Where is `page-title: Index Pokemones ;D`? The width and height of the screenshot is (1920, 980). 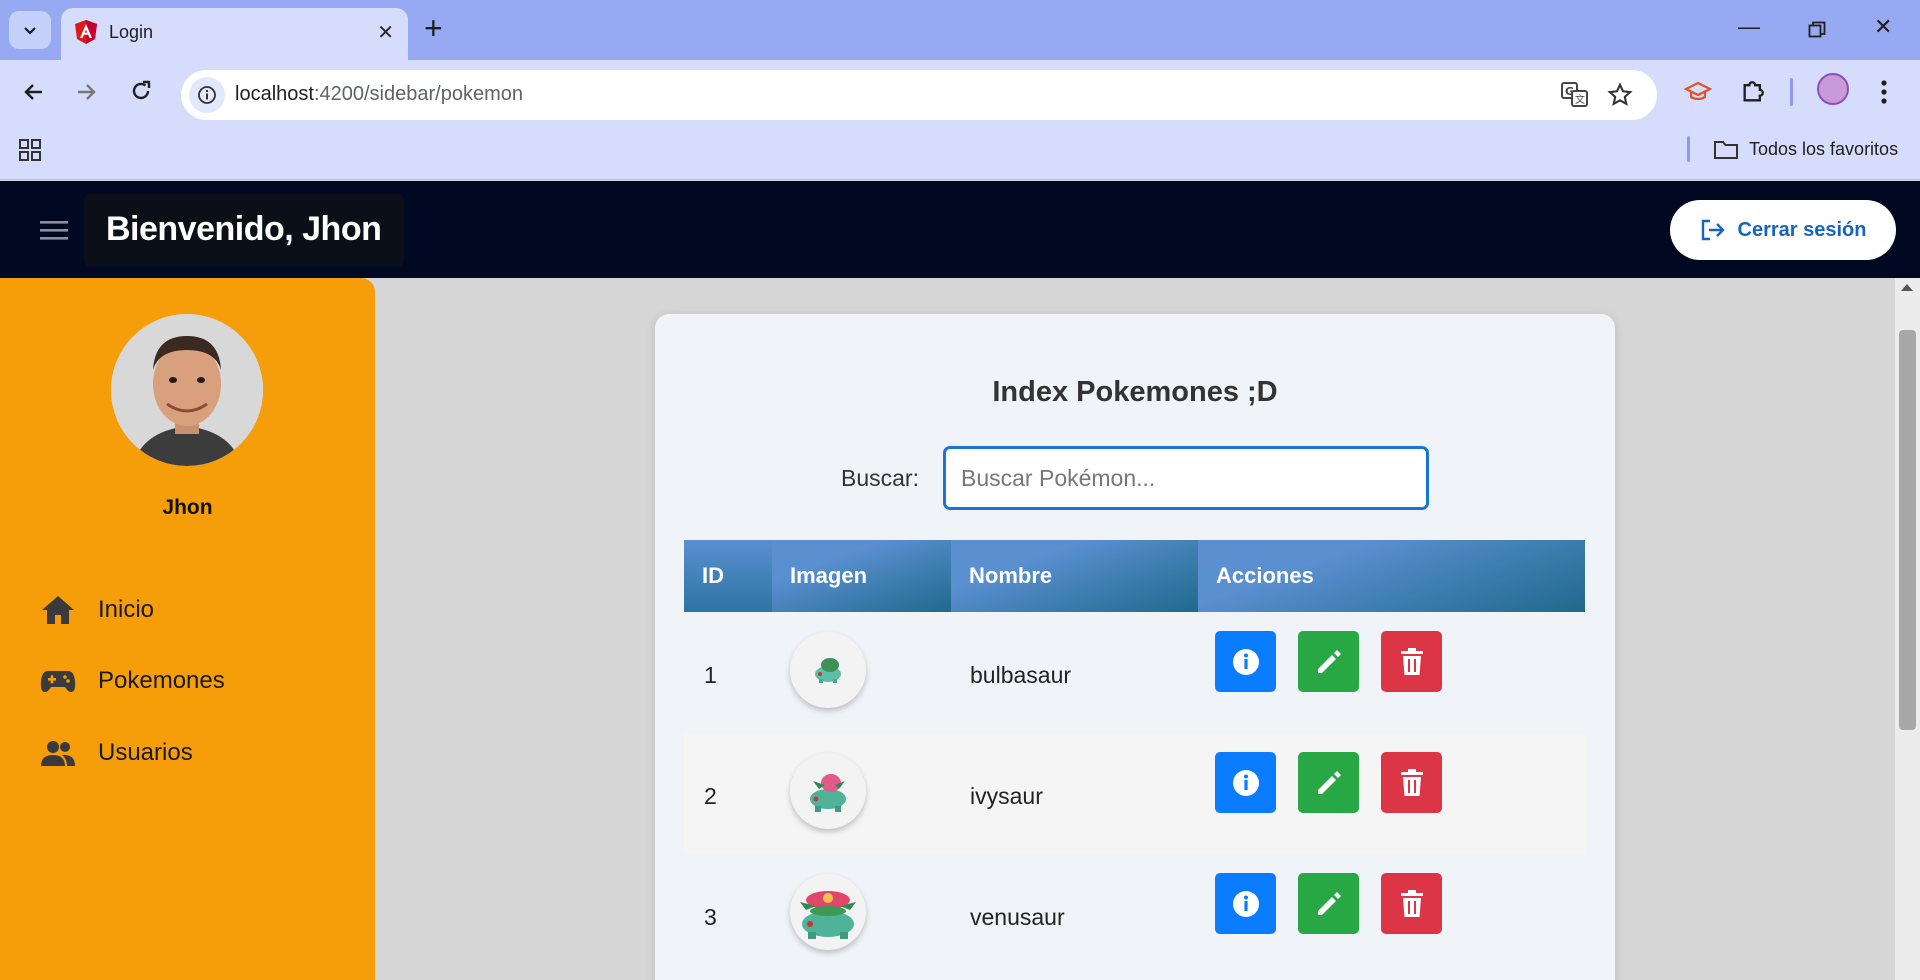 page-title: Index Pokemones ;D is located at coordinates (1135, 392).